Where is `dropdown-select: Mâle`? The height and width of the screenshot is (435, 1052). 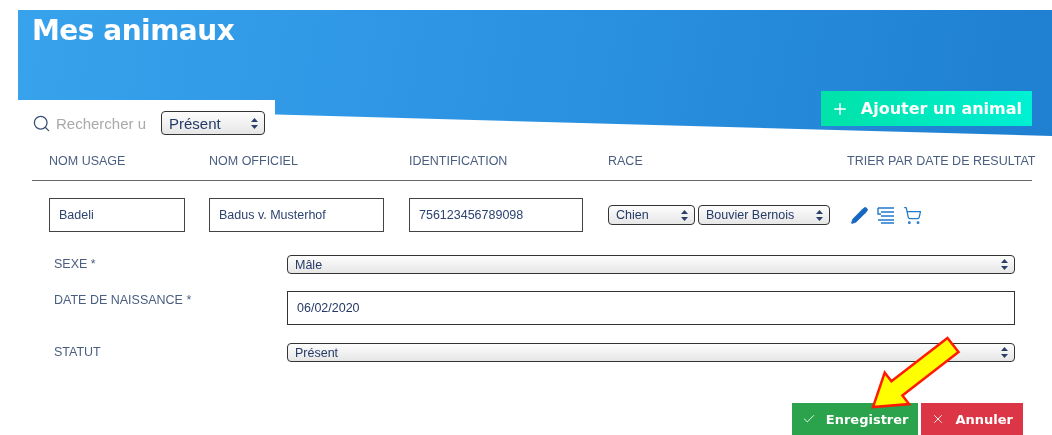 dropdown-select: Mâle is located at coordinates (651, 264).